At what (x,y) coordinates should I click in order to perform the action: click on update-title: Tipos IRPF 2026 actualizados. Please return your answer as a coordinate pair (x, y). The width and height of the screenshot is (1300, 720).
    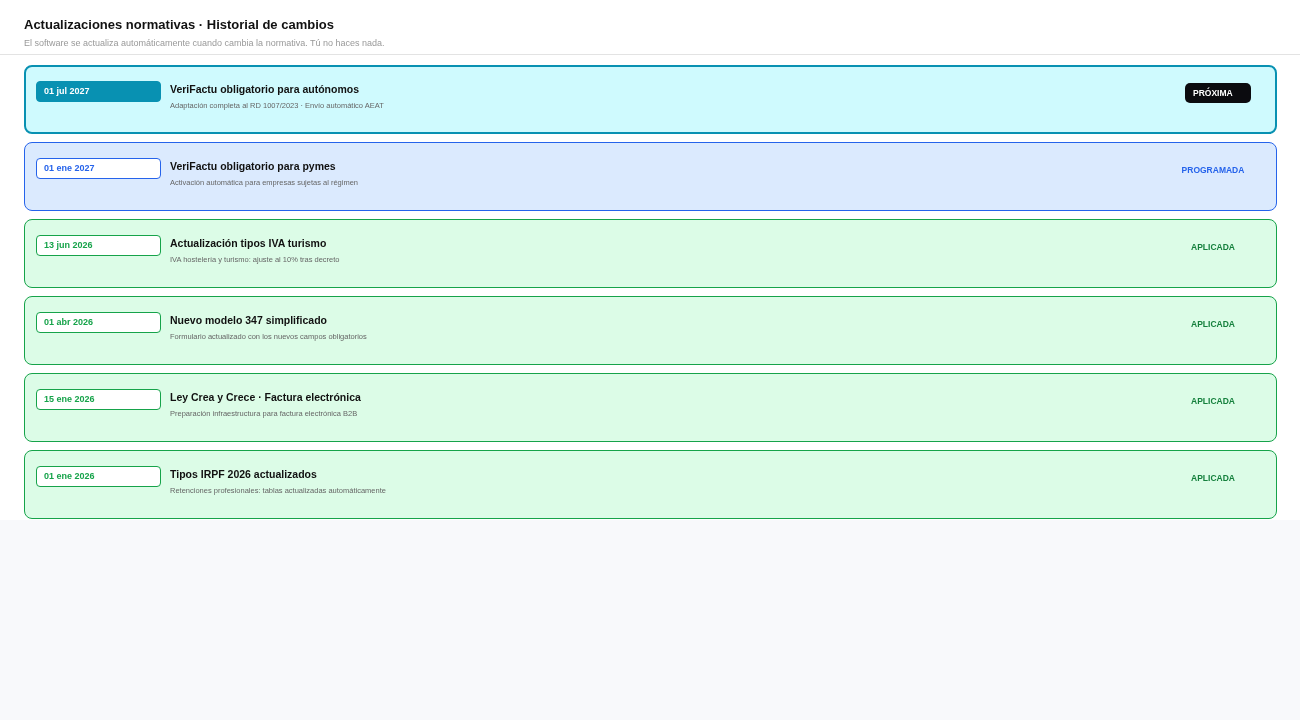
    Looking at the image, I should click on (244, 474).